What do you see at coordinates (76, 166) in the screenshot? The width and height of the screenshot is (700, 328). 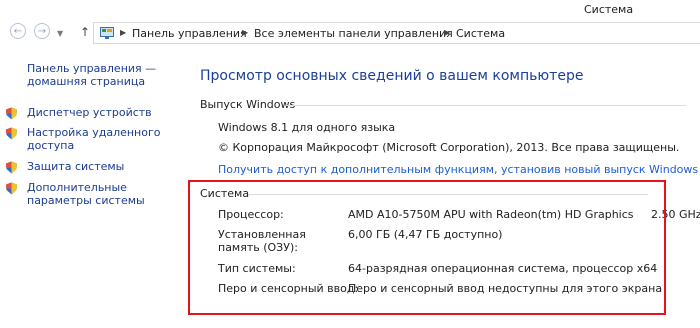 I see `sidebar-item-label: Защита системы` at bounding box center [76, 166].